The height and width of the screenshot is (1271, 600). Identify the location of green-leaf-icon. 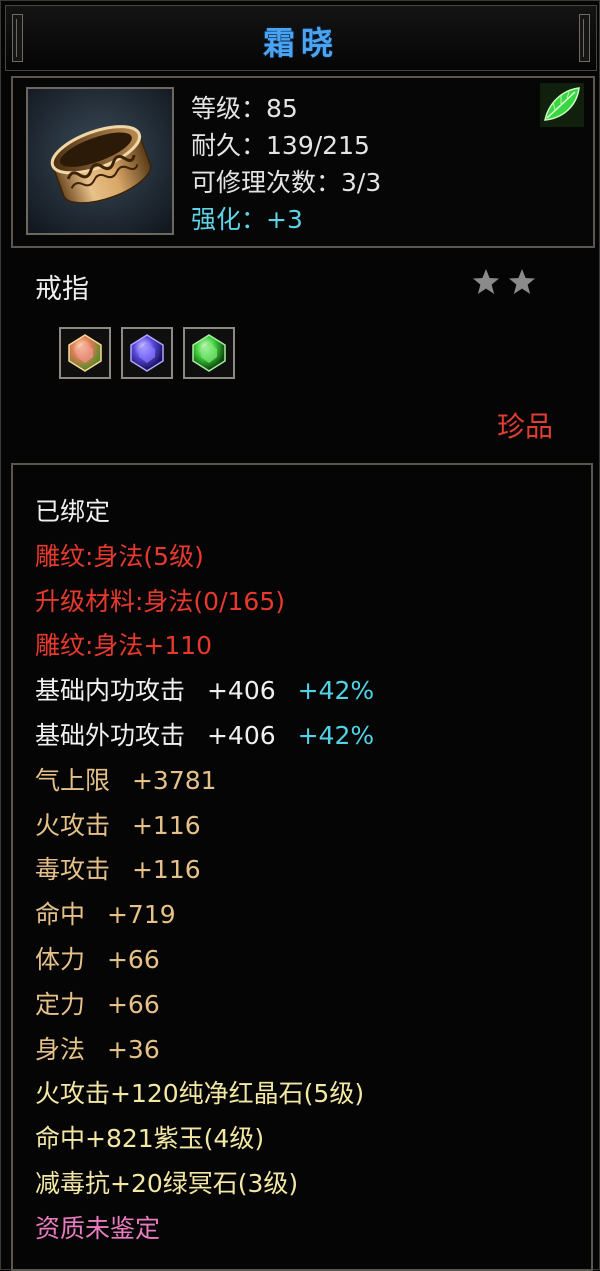
(562, 105).